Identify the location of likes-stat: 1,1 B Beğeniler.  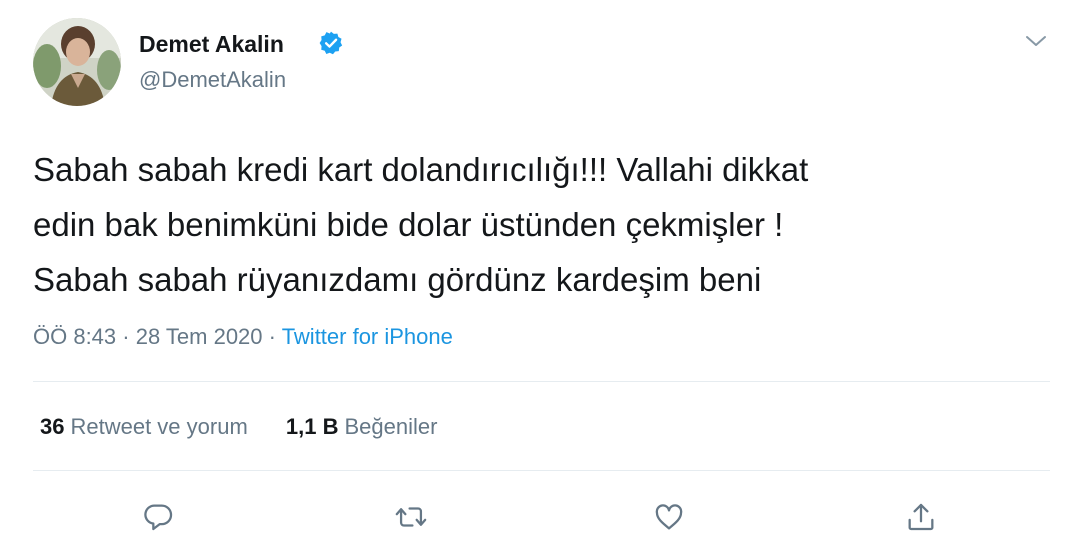
(362, 427).